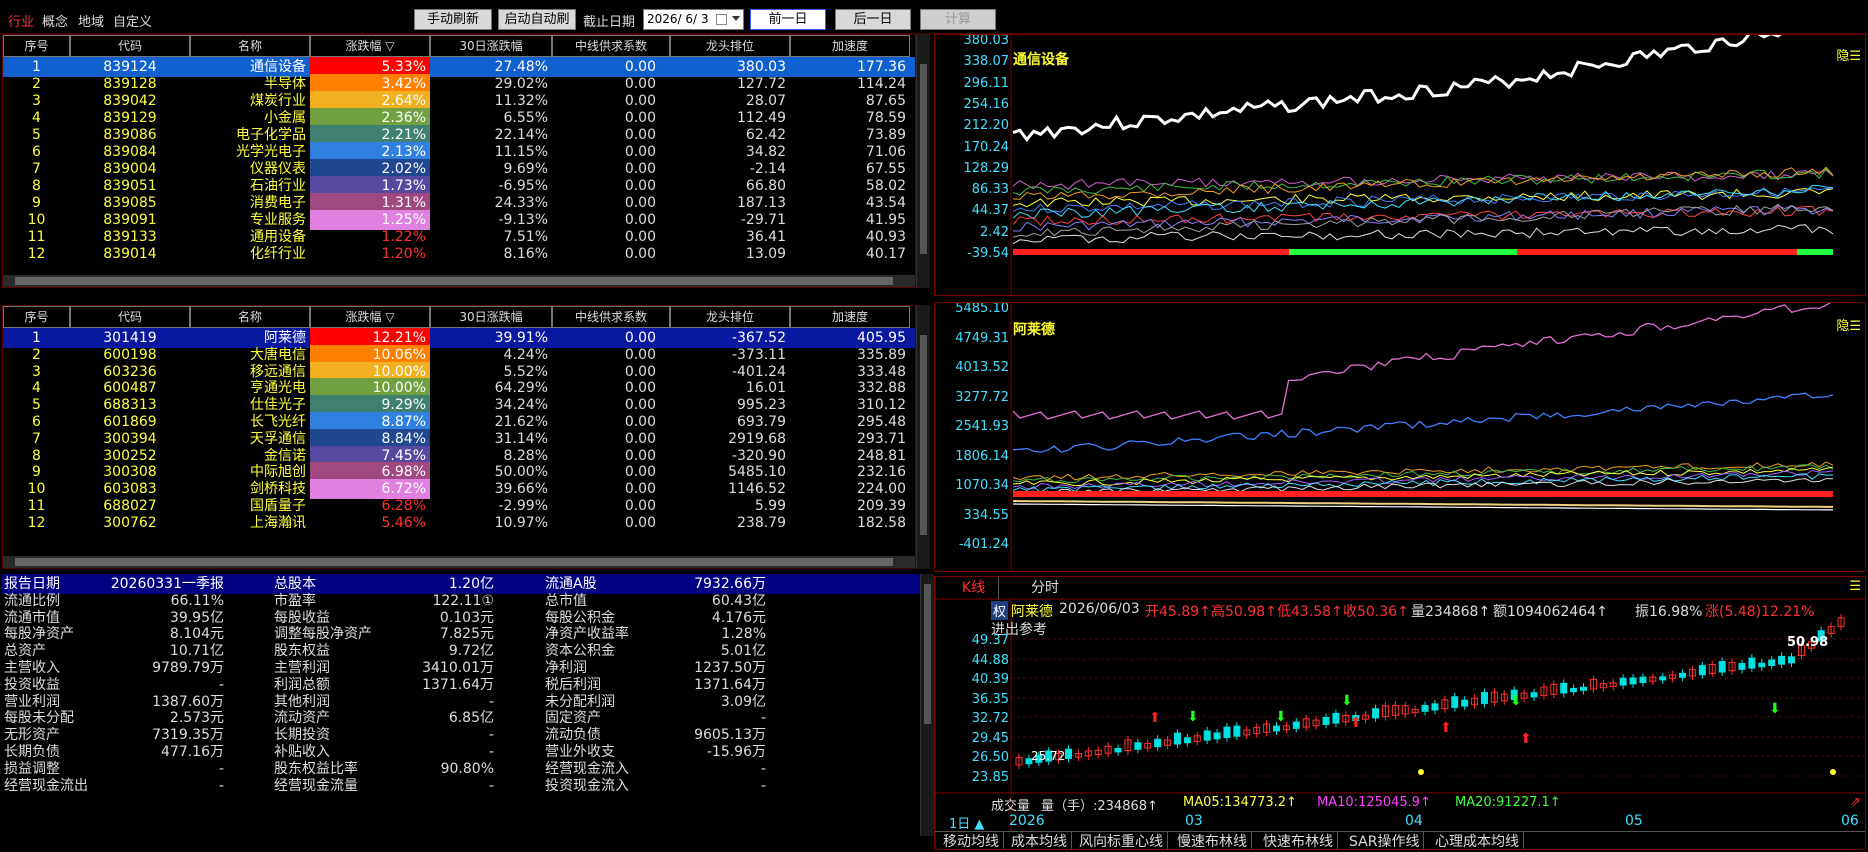 Image resolution: width=1868 pixels, height=852 pixels. Describe the element at coordinates (721, 19) in the screenshot. I see `calendar-icon` at that location.